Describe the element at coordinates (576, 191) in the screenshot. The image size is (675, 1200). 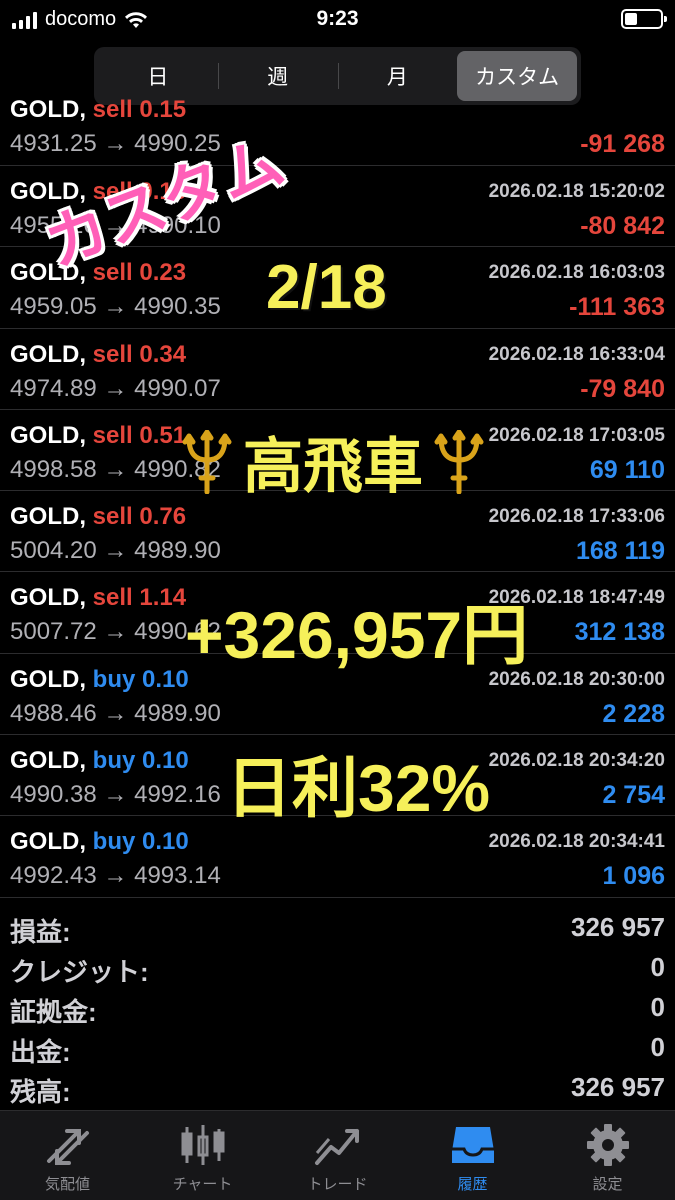
I see `trade-time: 2026.02.18 15:20:02` at that location.